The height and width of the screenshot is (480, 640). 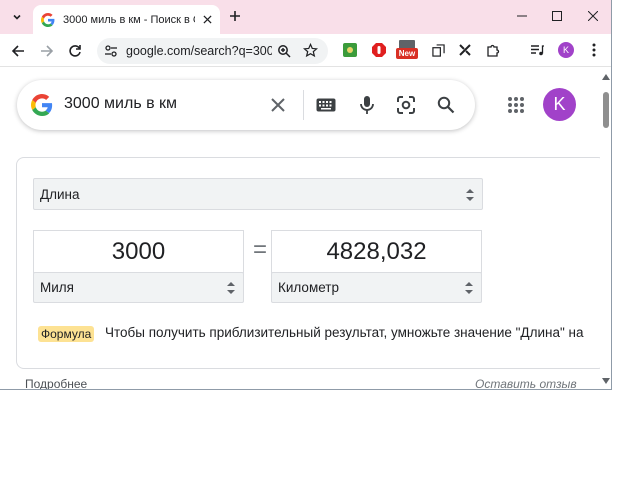 I want to click on lens-search-button, so click(x=406, y=105).